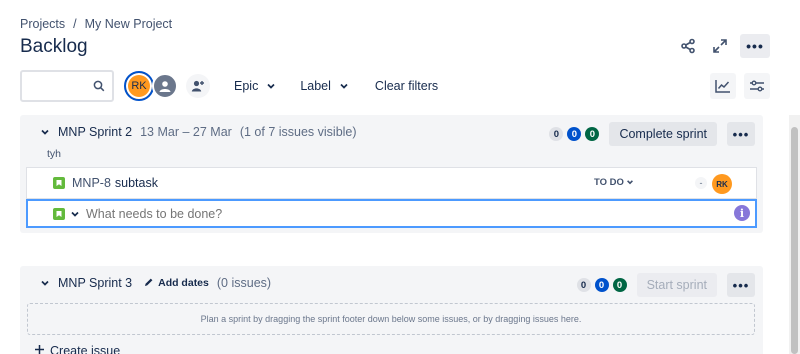 This screenshot has height=354, width=800. I want to click on page-actions: •••, so click(723, 46).